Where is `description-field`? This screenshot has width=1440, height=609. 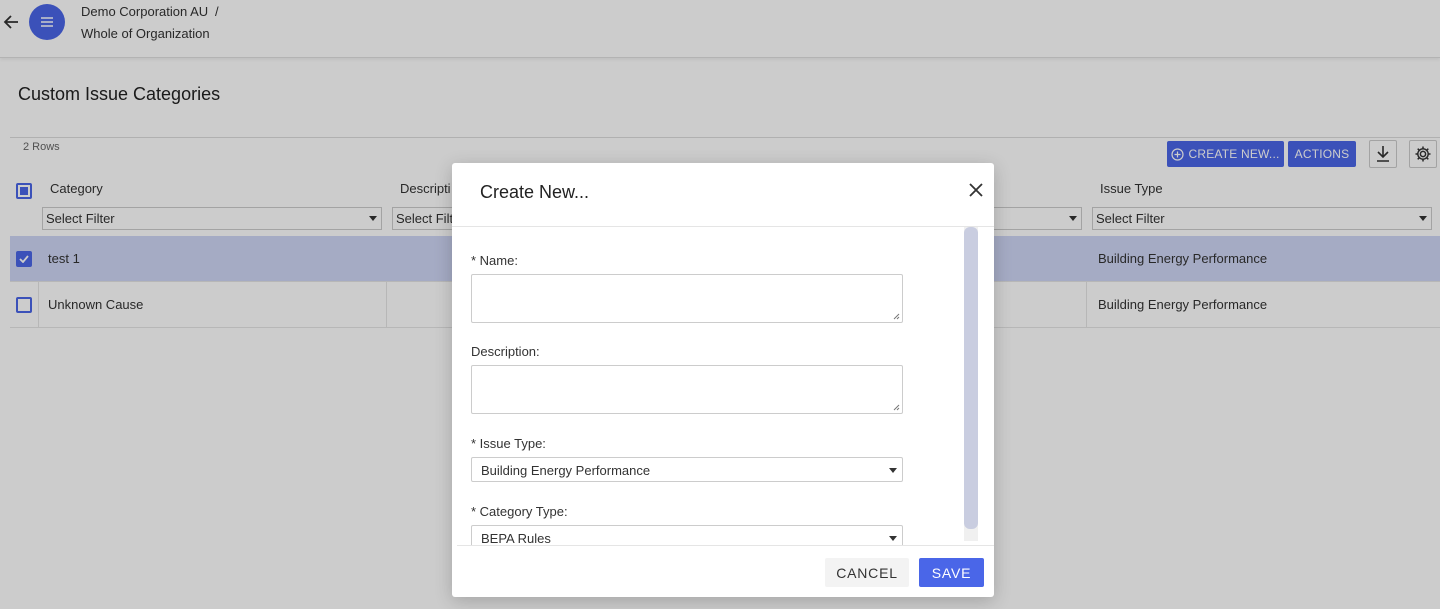
description-field is located at coordinates (687, 389).